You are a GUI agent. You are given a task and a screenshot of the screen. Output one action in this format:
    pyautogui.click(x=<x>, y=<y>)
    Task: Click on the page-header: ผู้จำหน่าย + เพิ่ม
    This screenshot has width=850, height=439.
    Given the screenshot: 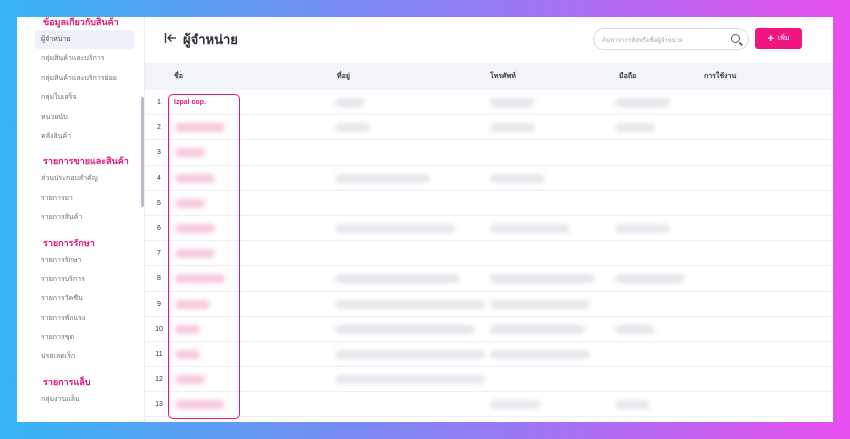 What is the action you would take?
    pyautogui.click(x=489, y=40)
    